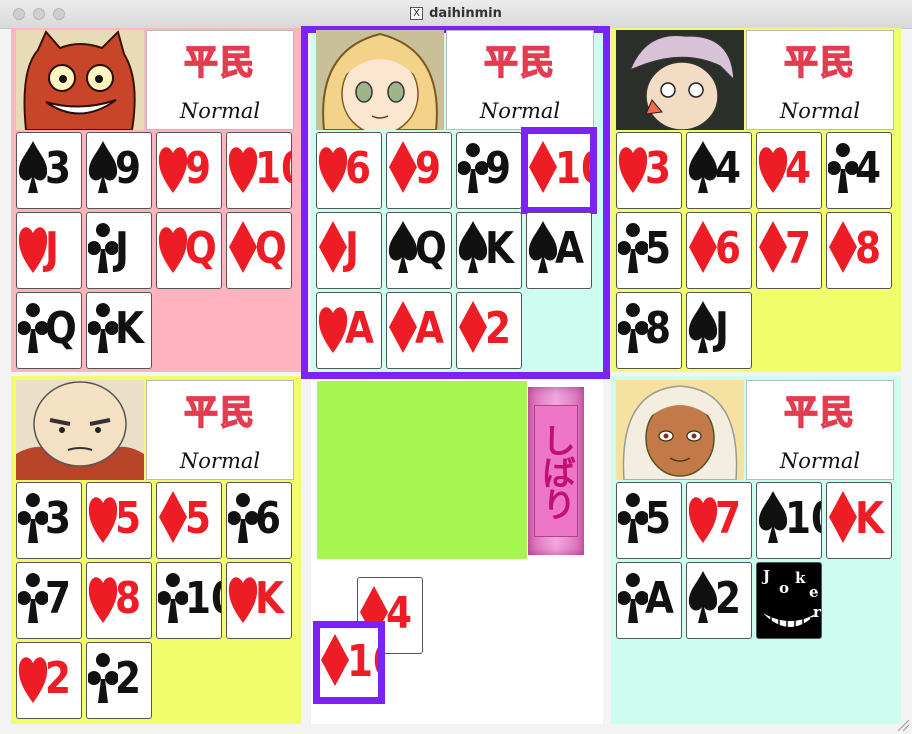  I want to click on card-rank: 3, so click(58, 518).